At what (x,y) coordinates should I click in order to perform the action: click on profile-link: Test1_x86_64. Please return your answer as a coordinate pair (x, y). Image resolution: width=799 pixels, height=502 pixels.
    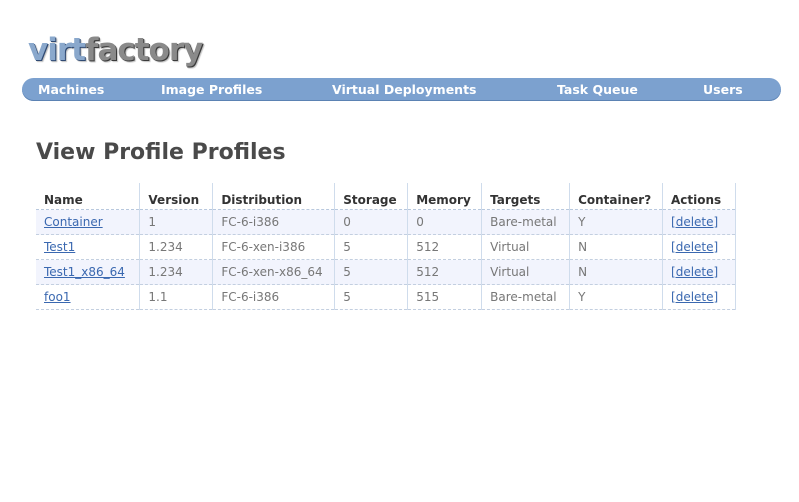
    Looking at the image, I should click on (84, 272).